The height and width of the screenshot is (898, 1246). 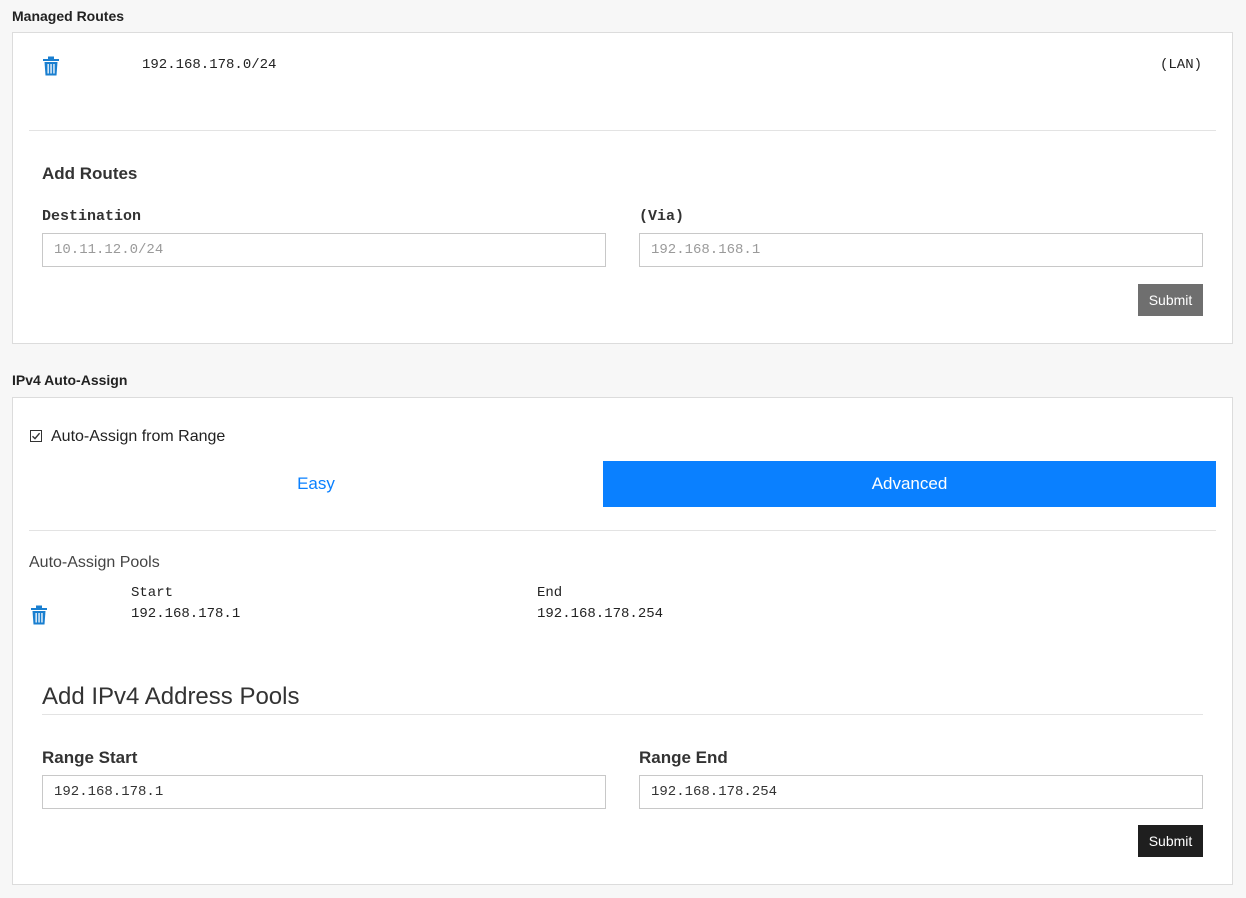 What do you see at coordinates (600, 614) in the screenshot?
I see `pool-end-value: 192.168.178.254` at bounding box center [600, 614].